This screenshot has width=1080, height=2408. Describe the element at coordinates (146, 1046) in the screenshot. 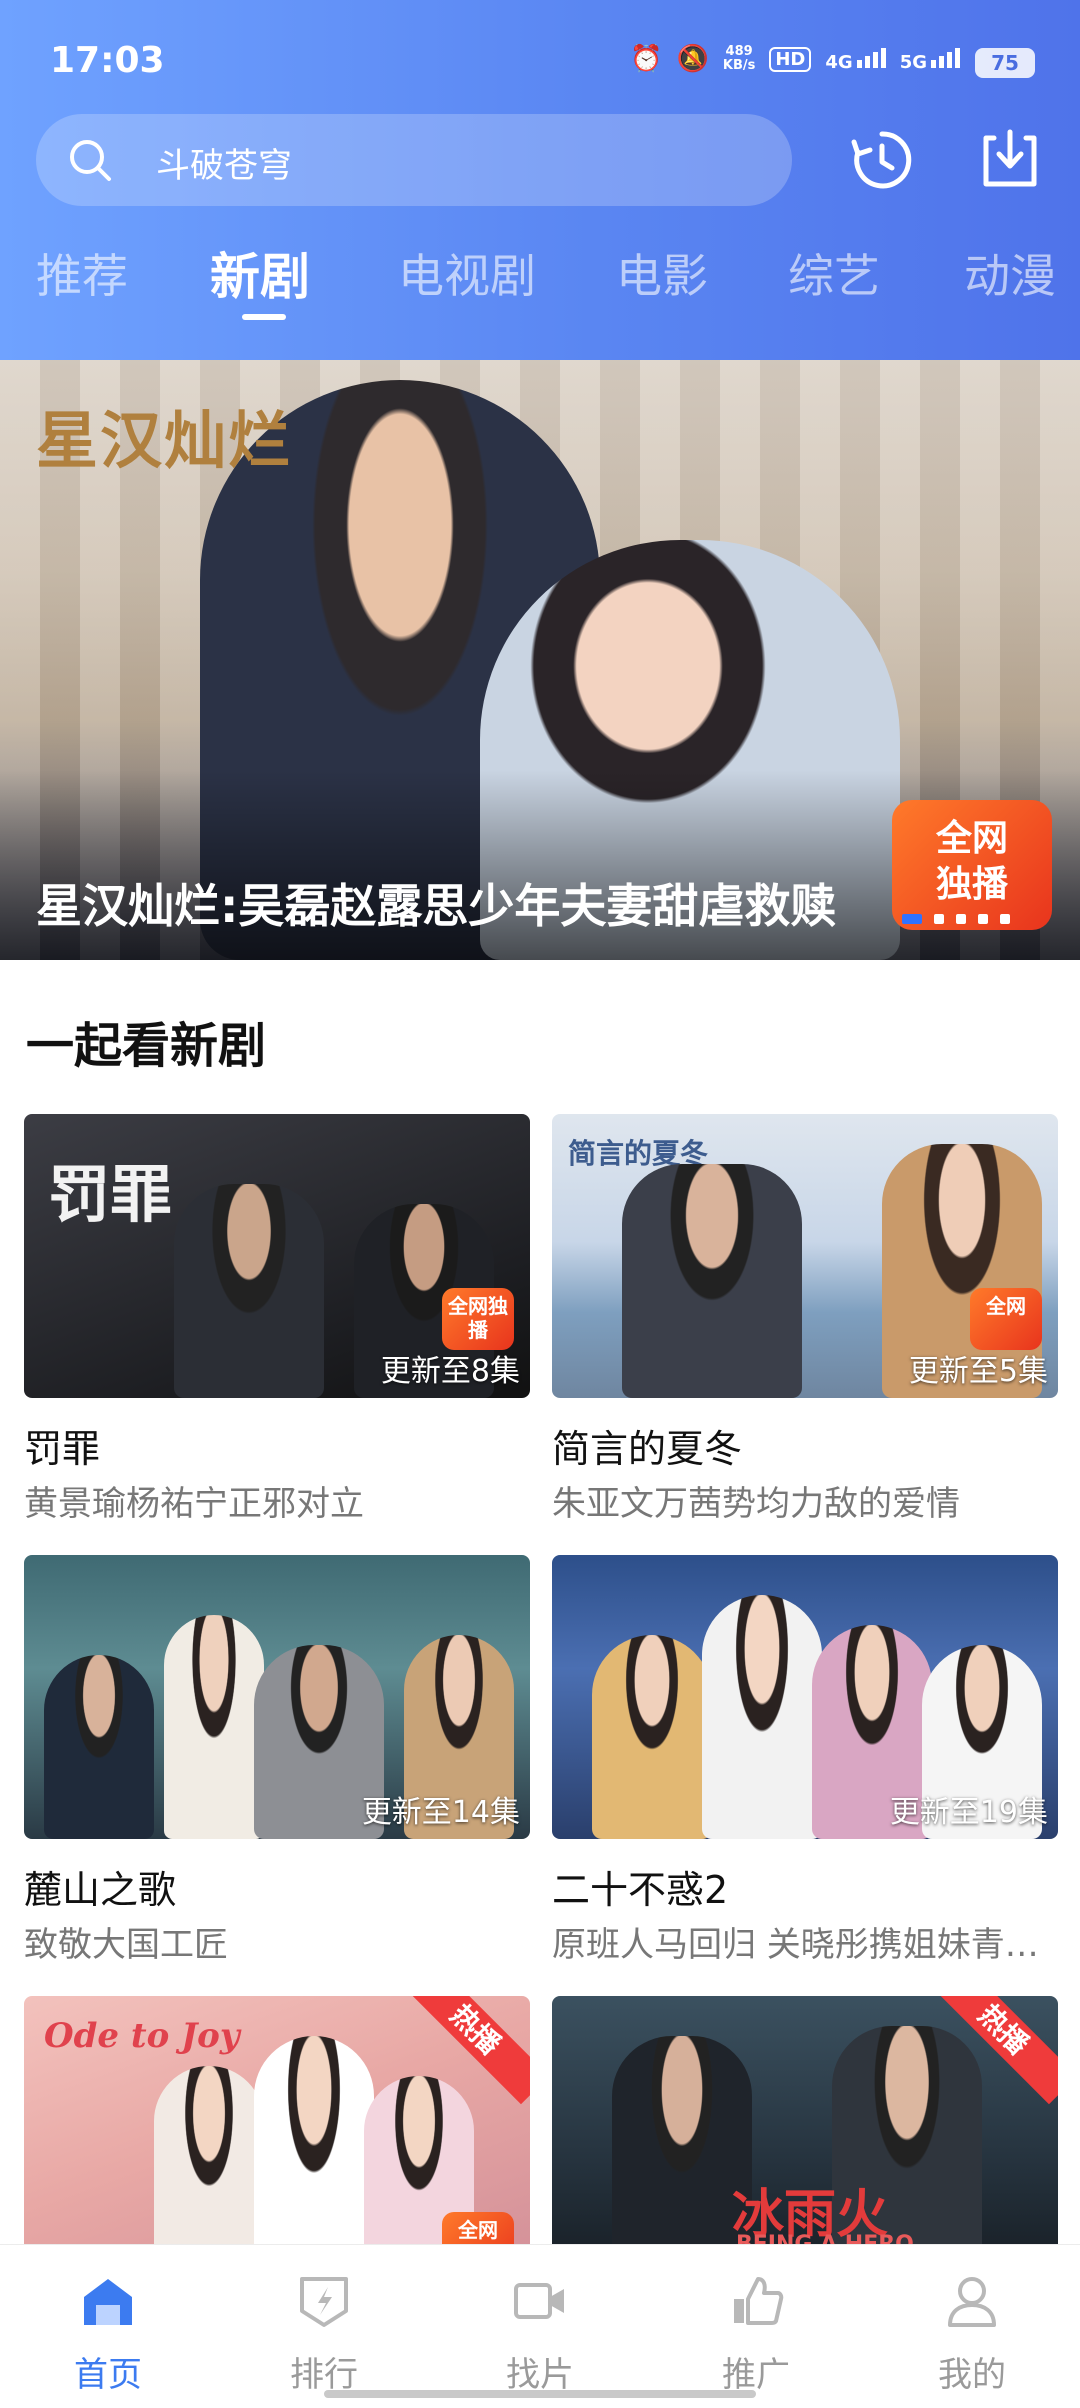

I see `section-title: 一起看新剧` at that location.